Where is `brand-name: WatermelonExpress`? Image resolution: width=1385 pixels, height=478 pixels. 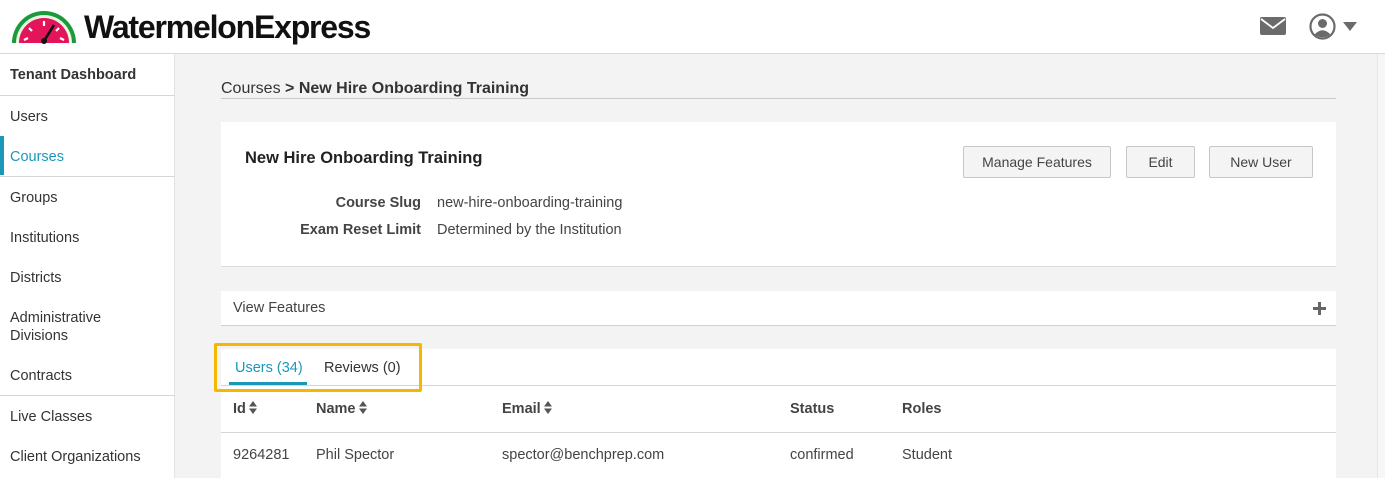
brand-name: WatermelonExpress is located at coordinates (227, 27).